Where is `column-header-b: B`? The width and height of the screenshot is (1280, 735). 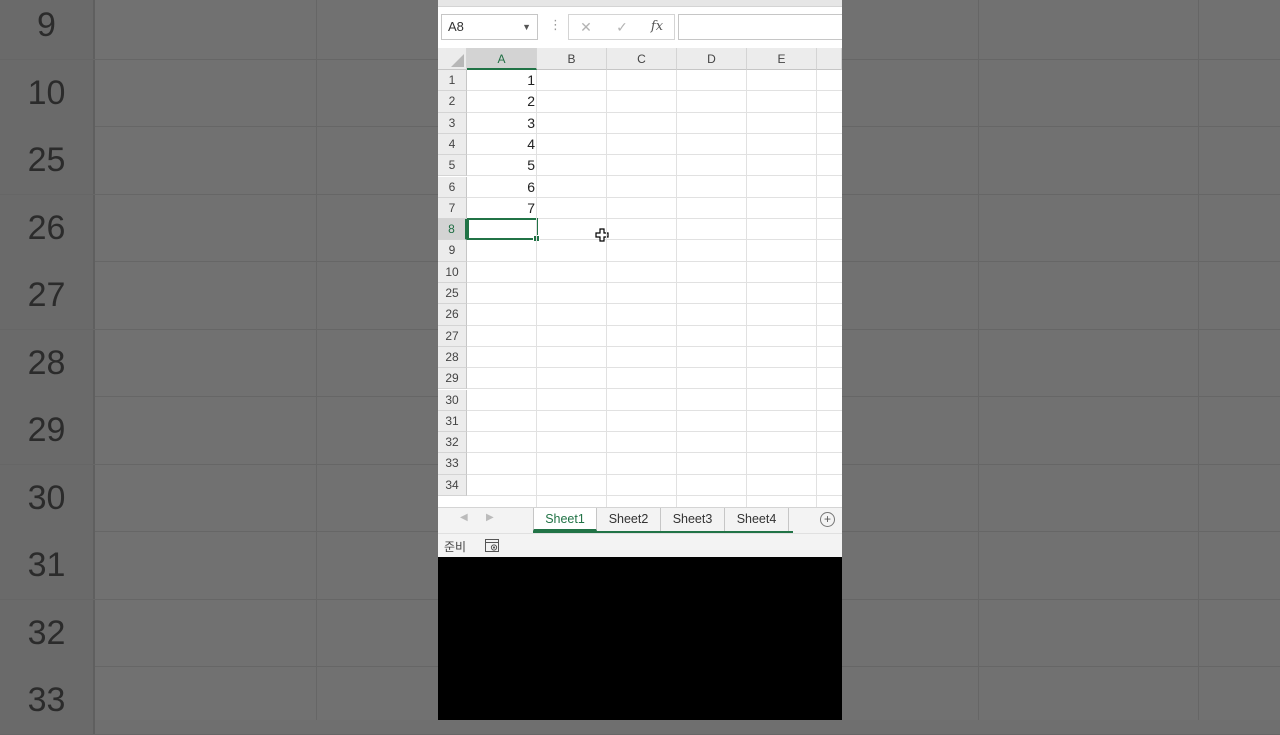 column-header-b: B is located at coordinates (572, 59).